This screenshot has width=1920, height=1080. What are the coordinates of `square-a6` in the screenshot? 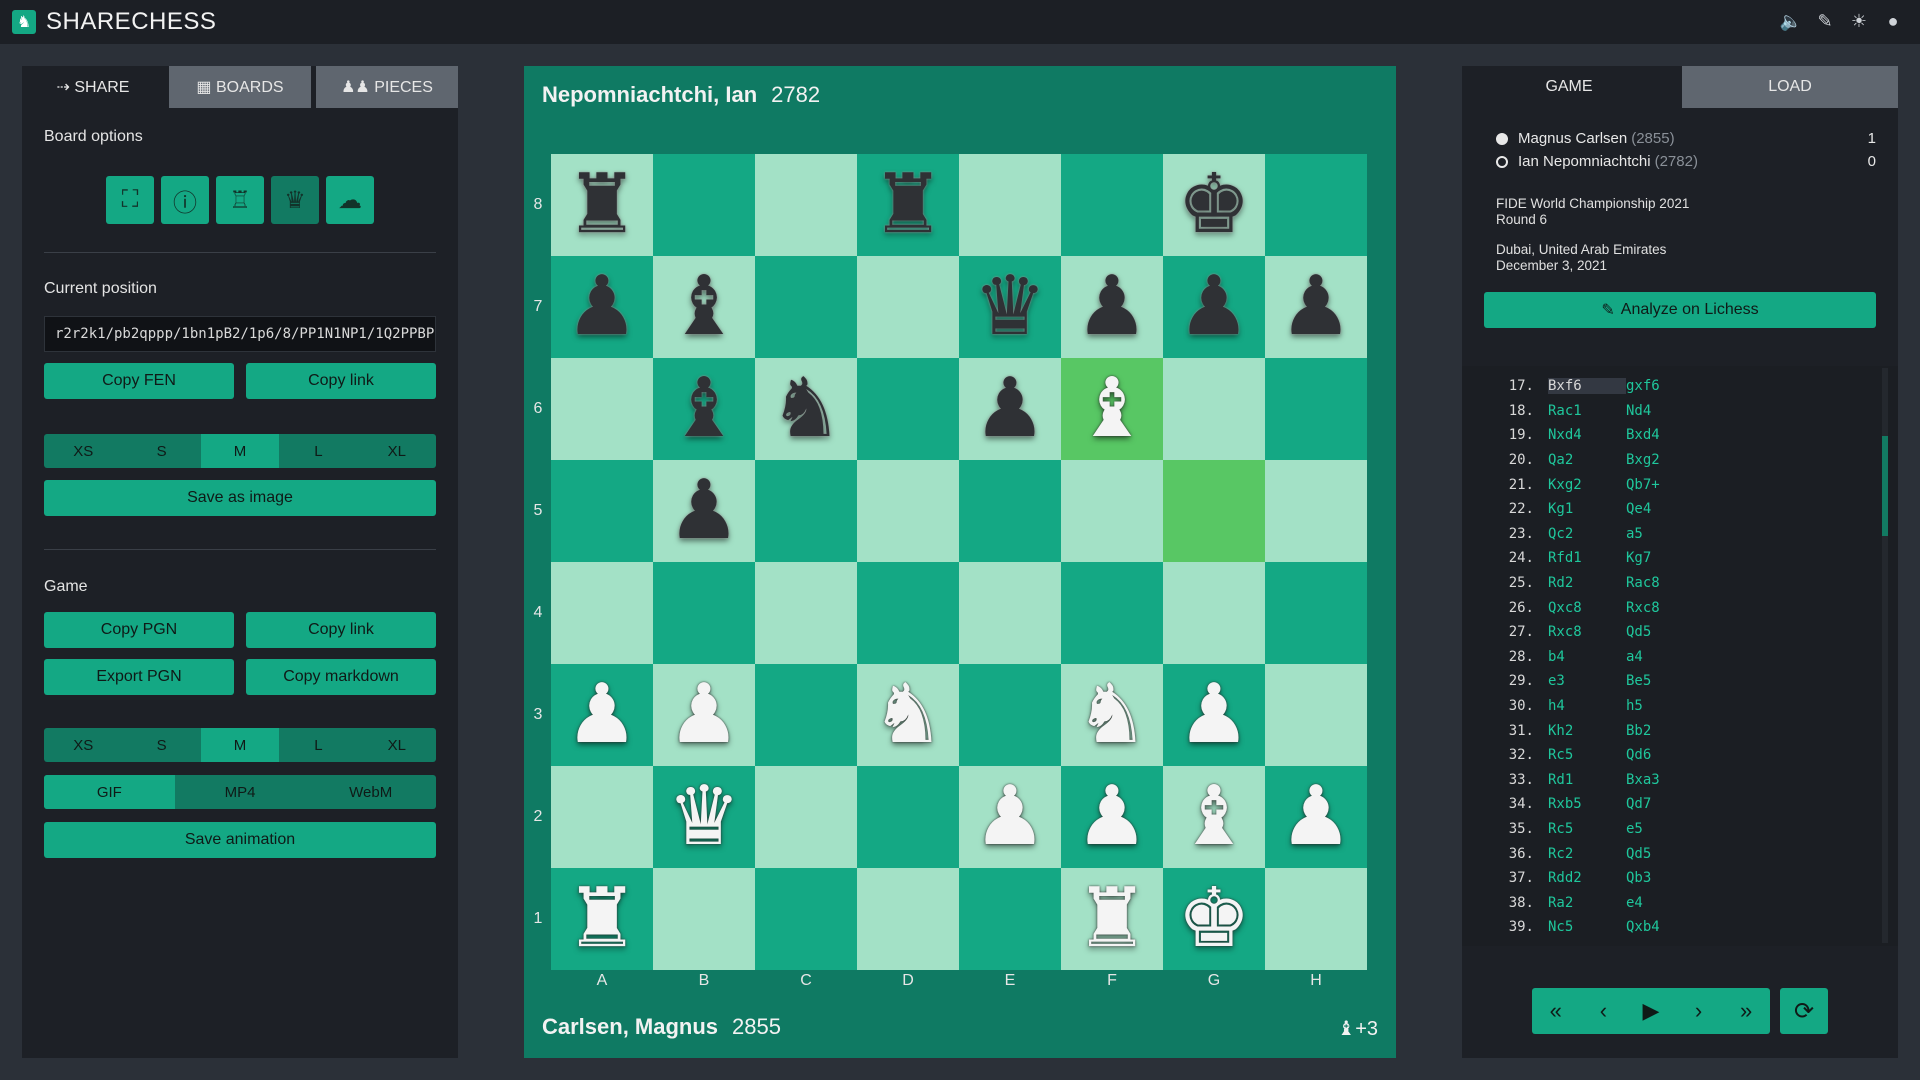 It's located at (602, 409).